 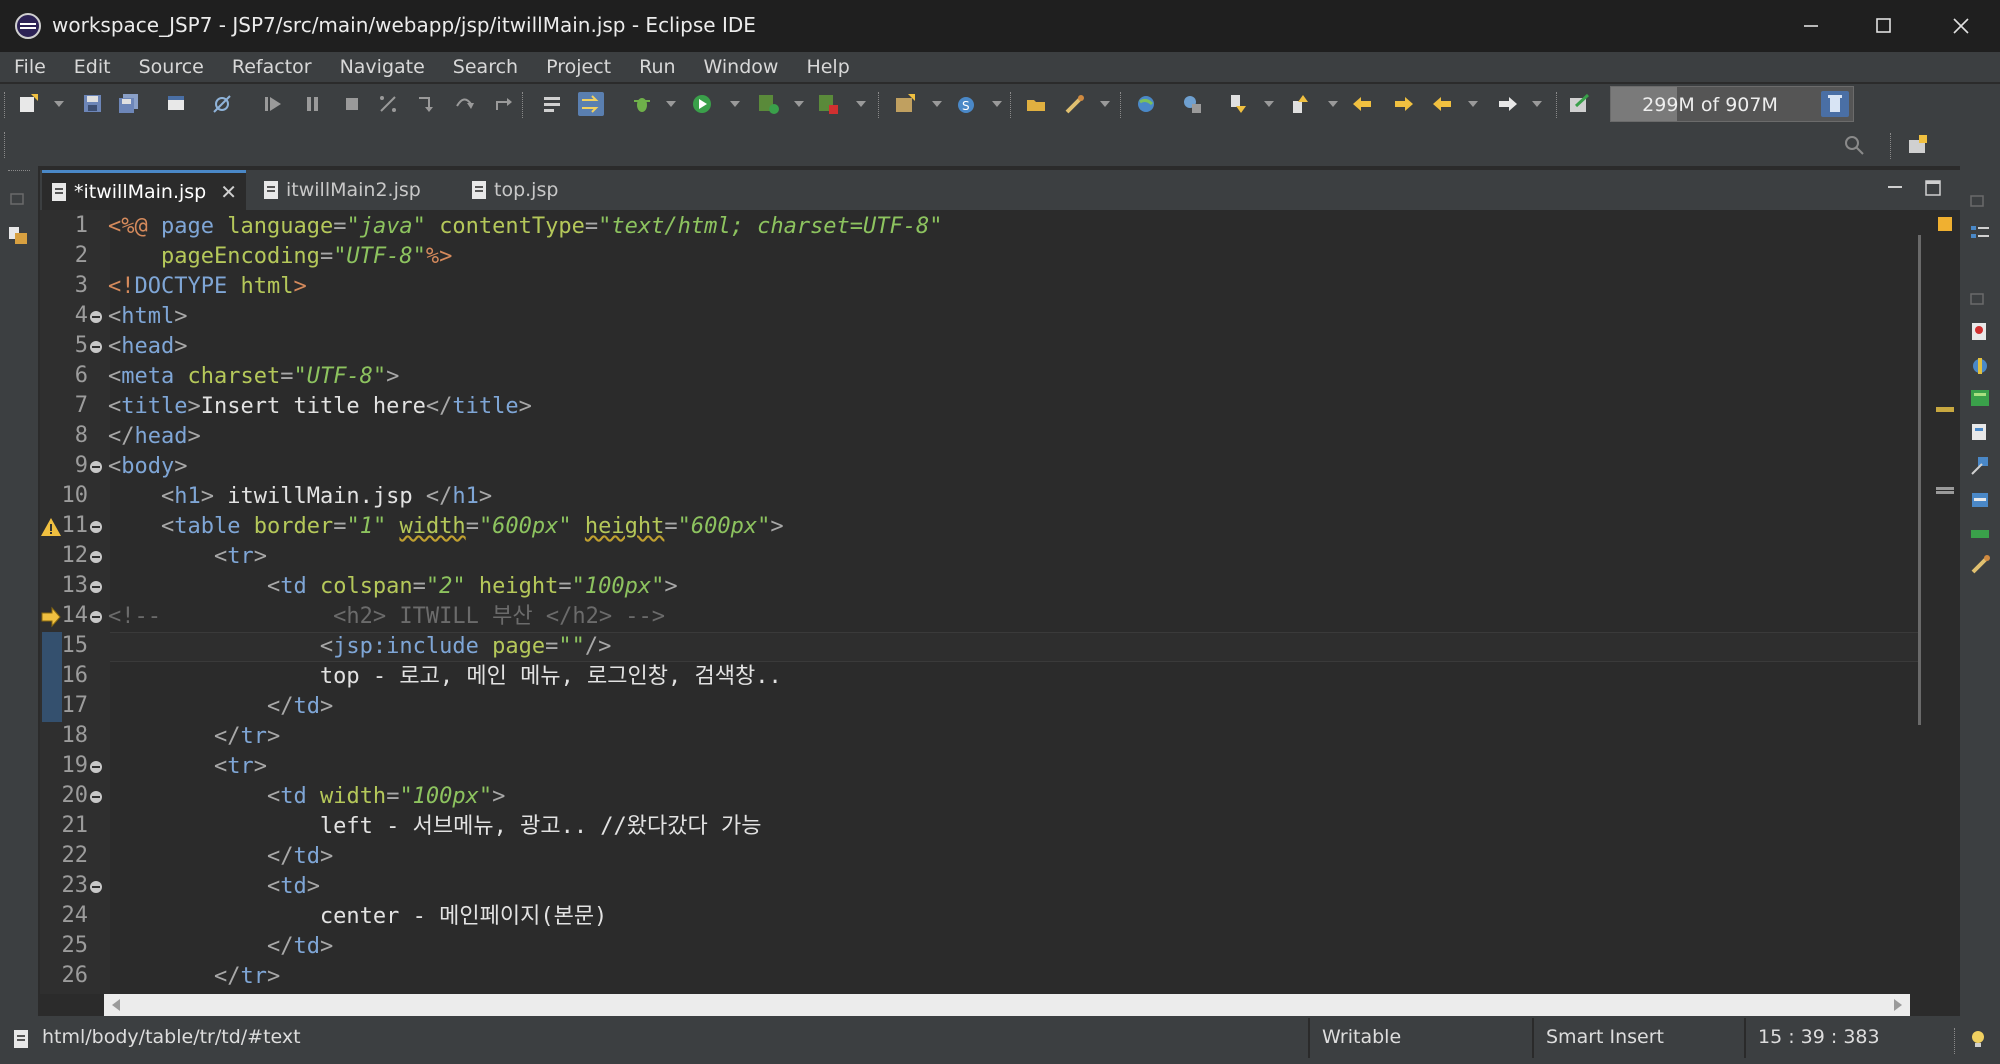 I want to click on step-return-icon, so click(x=503, y=104).